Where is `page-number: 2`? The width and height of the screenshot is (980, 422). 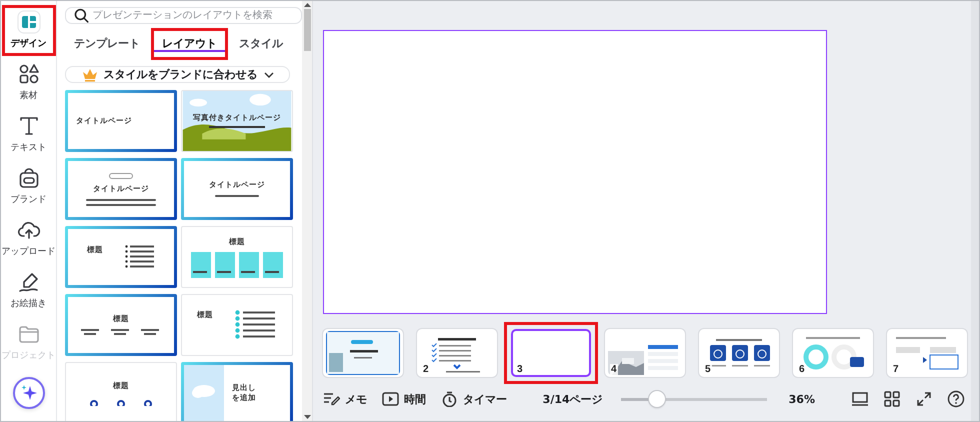
page-number: 2 is located at coordinates (426, 369).